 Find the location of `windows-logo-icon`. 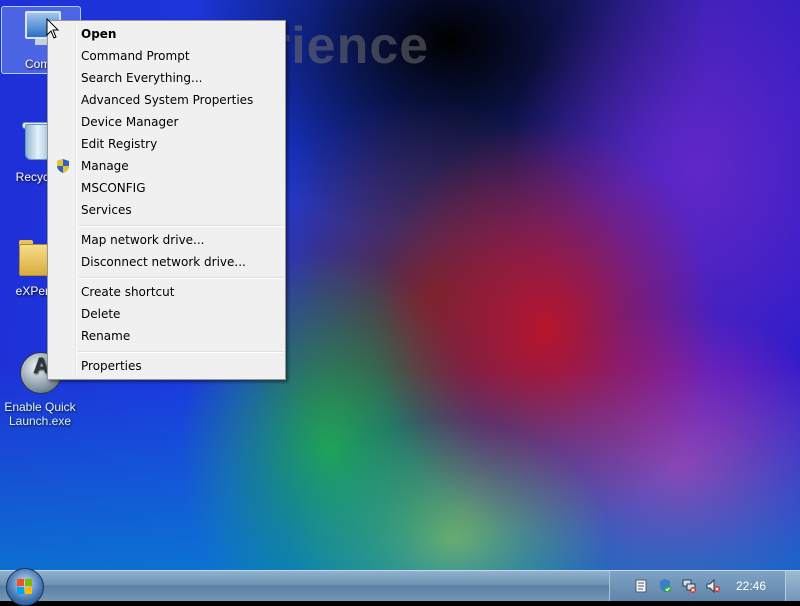

windows-logo-icon is located at coordinates (25, 587).